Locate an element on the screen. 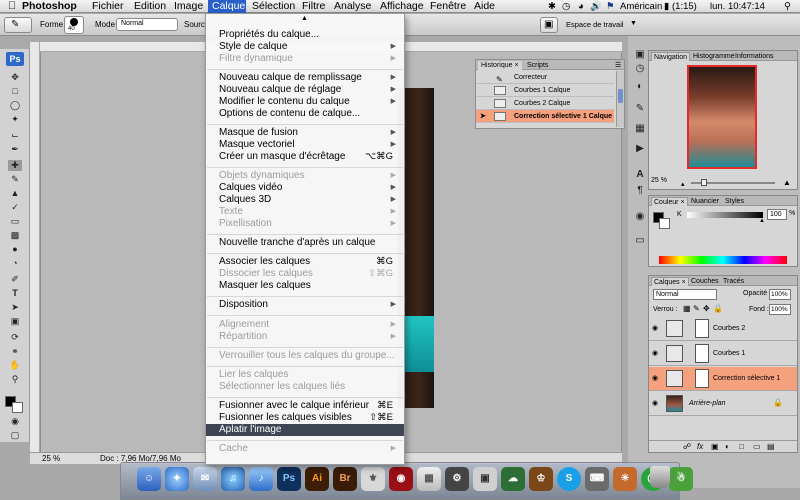 This screenshot has width=800, height=500. menu-filtre: Filtre is located at coordinates (313, 6).